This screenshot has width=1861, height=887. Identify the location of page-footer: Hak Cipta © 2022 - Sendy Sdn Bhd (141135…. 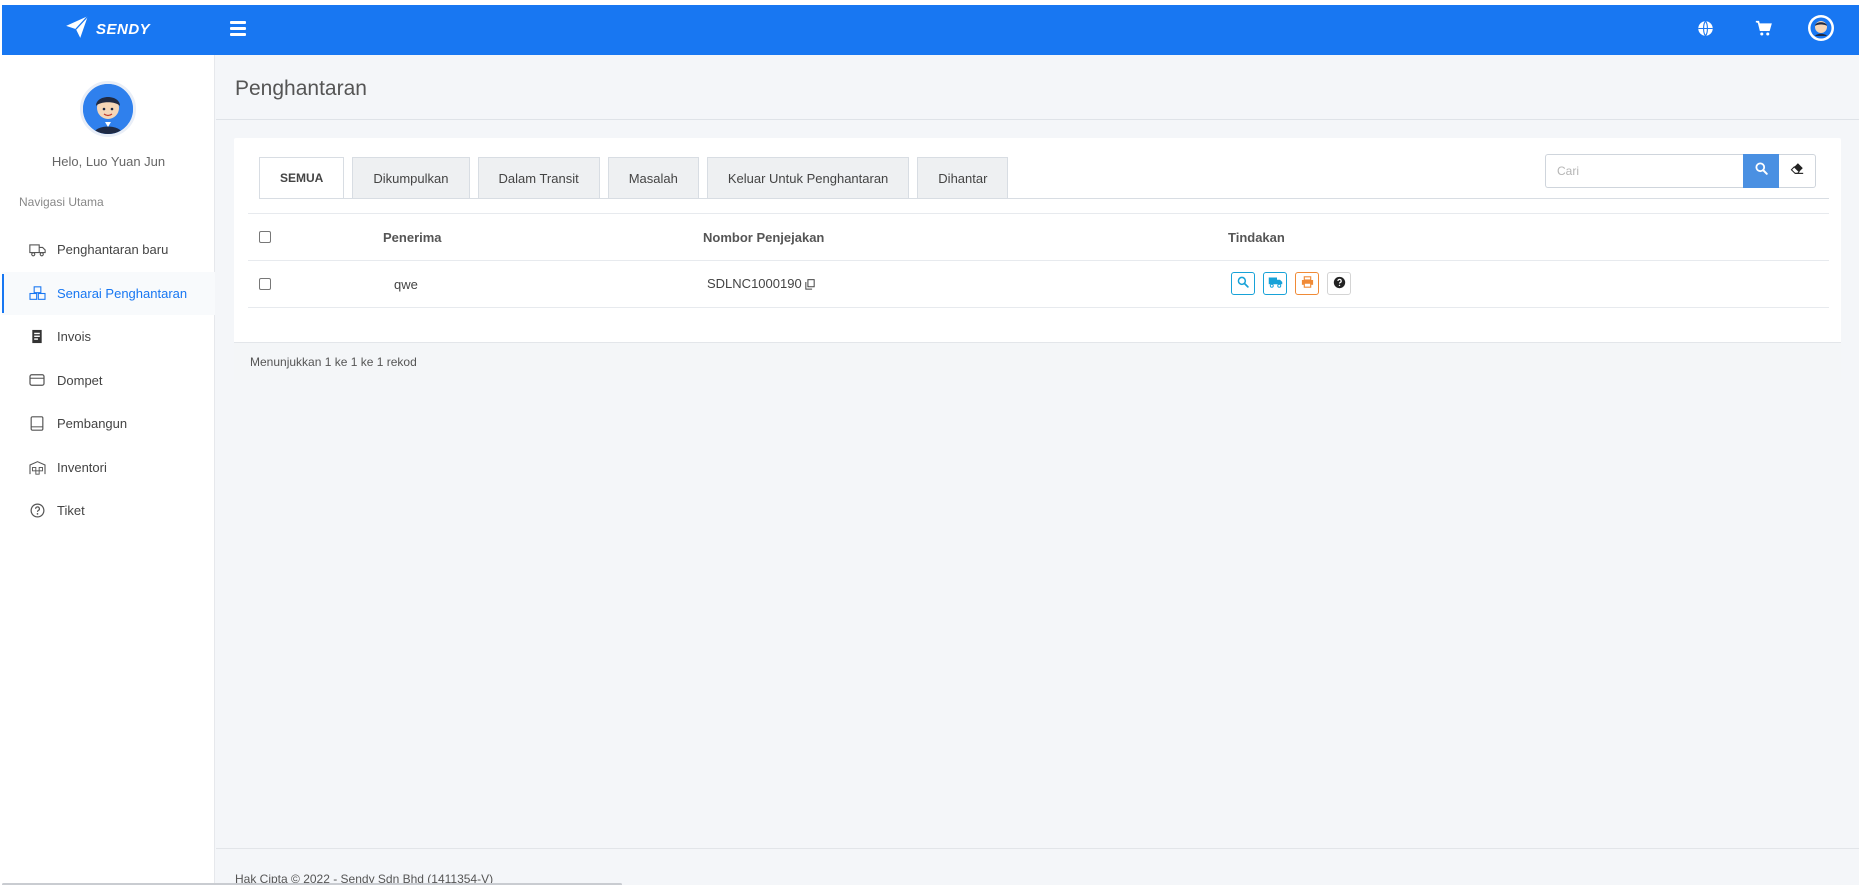
(1037, 866).